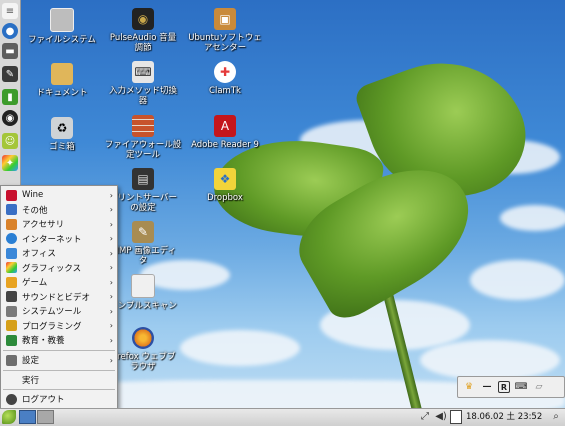 The width and height of the screenshot is (565, 426). What do you see at coordinates (62, 74) in the screenshot?
I see `folder-icon` at bounding box center [62, 74].